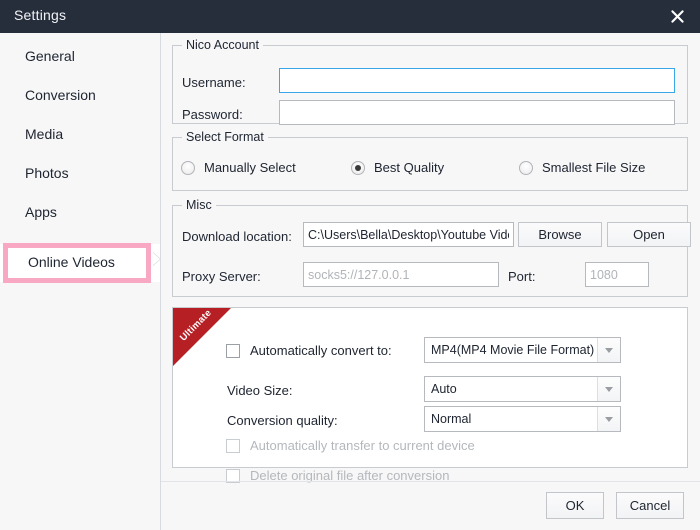 The height and width of the screenshot is (530, 700). What do you see at coordinates (212, 114) in the screenshot?
I see `password-label: Password:` at bounding box center [212, 114].